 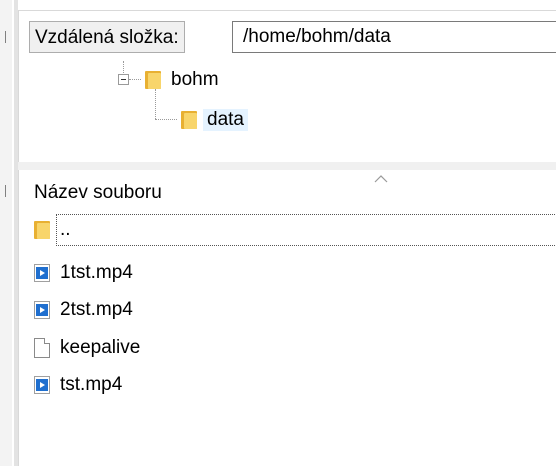 What do you see at coordinates (295, 348) in the screenshot?
I see `file-row: keepalive` at bounding box center [295, 348].